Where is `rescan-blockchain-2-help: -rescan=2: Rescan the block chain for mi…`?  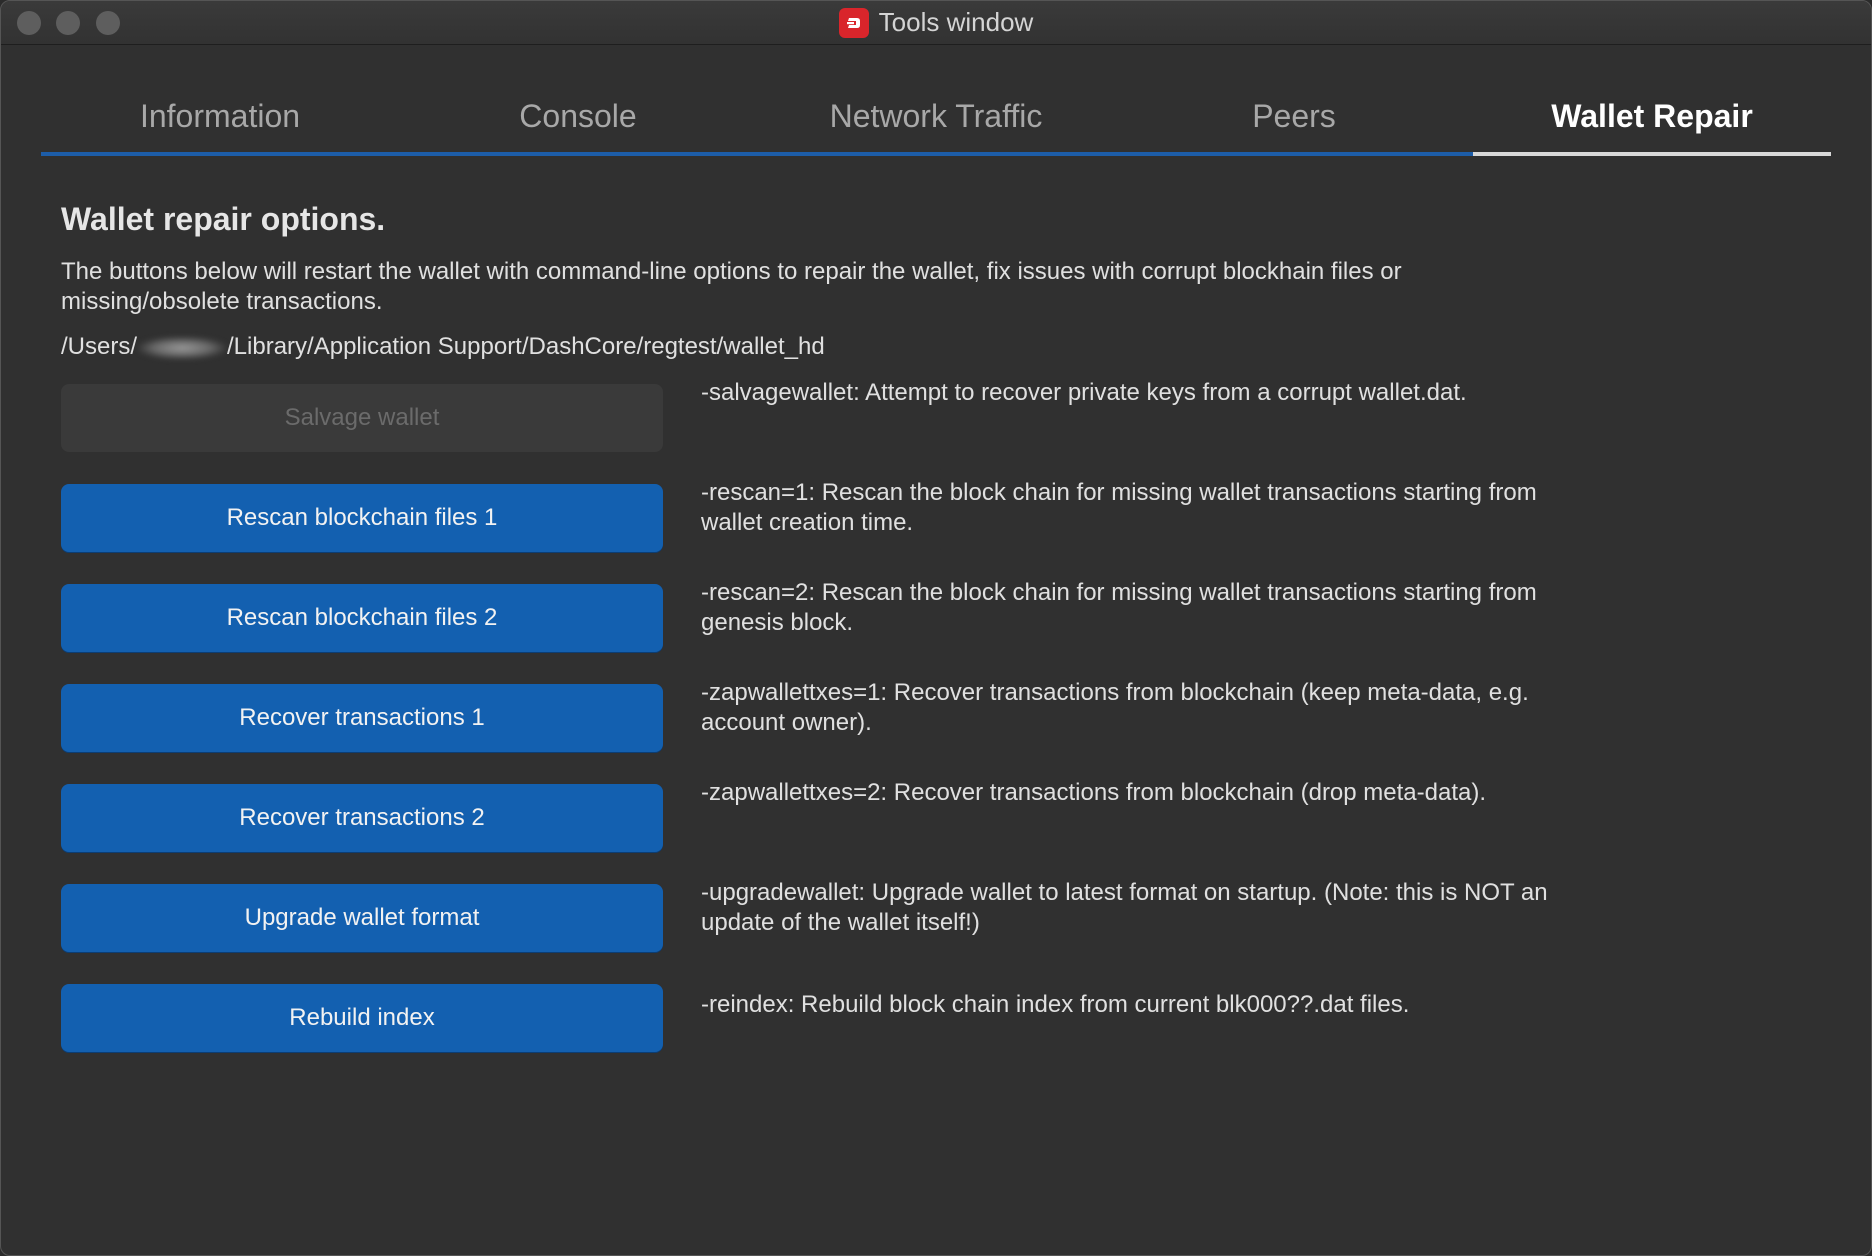 rescan-blockchain-2-help: -rescan=2: Rescan the block chain for mi… is located at coordinates (1119, 607).